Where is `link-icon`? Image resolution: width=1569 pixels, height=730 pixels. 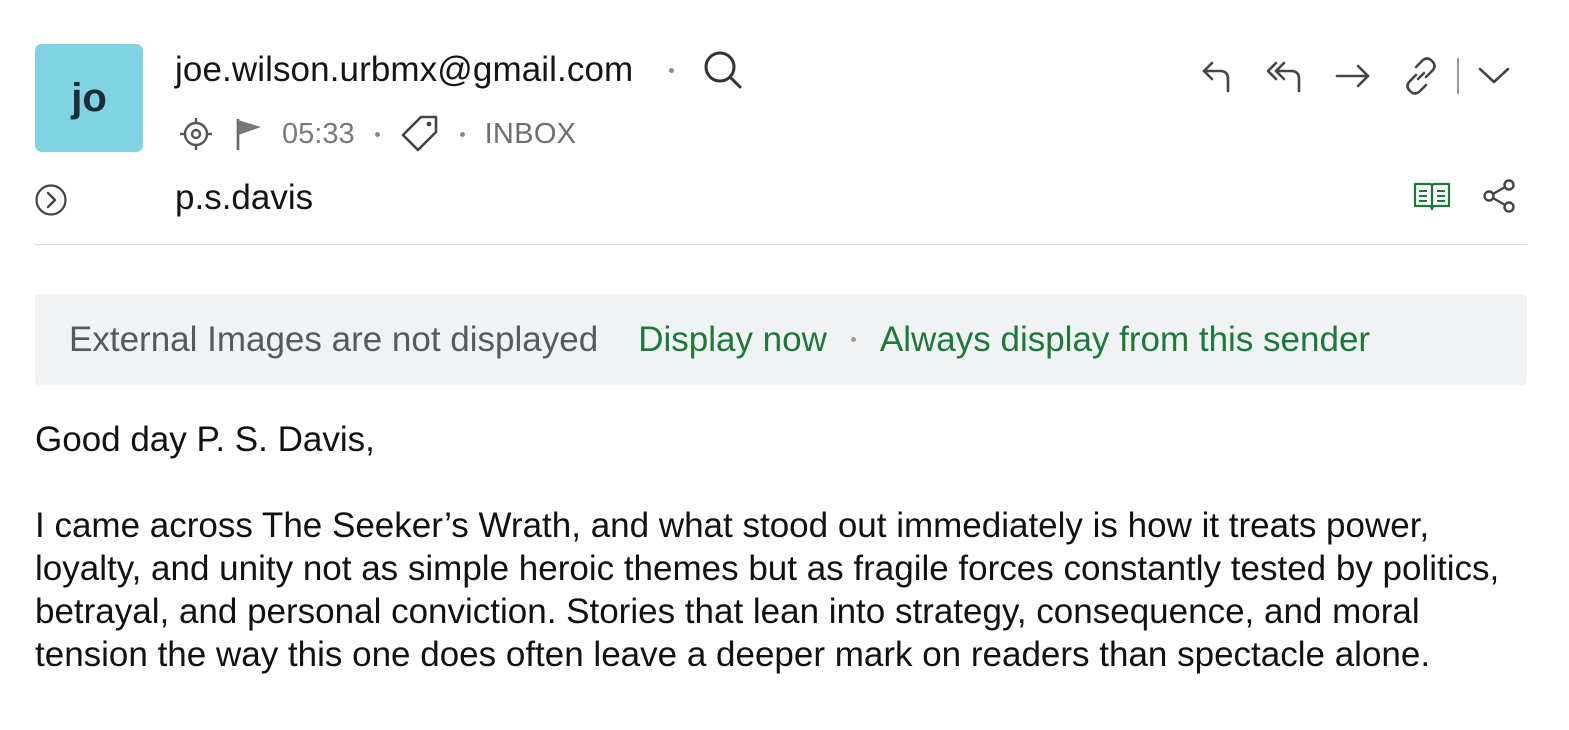
link-icon is located at coordinates (1421, 76).